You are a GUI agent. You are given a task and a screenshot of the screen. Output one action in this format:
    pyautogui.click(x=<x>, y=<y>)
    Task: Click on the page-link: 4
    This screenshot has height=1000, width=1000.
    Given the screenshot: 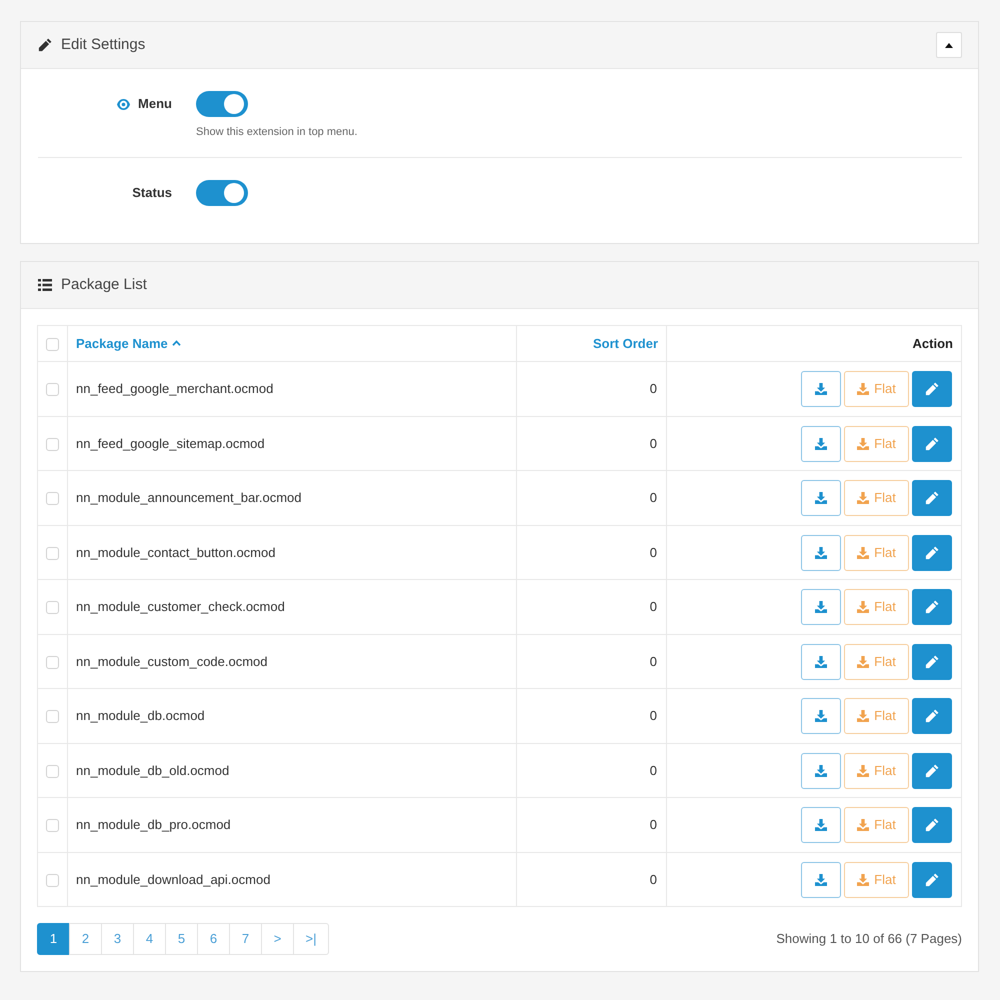 What is the action you would take?
    pyautogui.click(x=149, y=939)
    